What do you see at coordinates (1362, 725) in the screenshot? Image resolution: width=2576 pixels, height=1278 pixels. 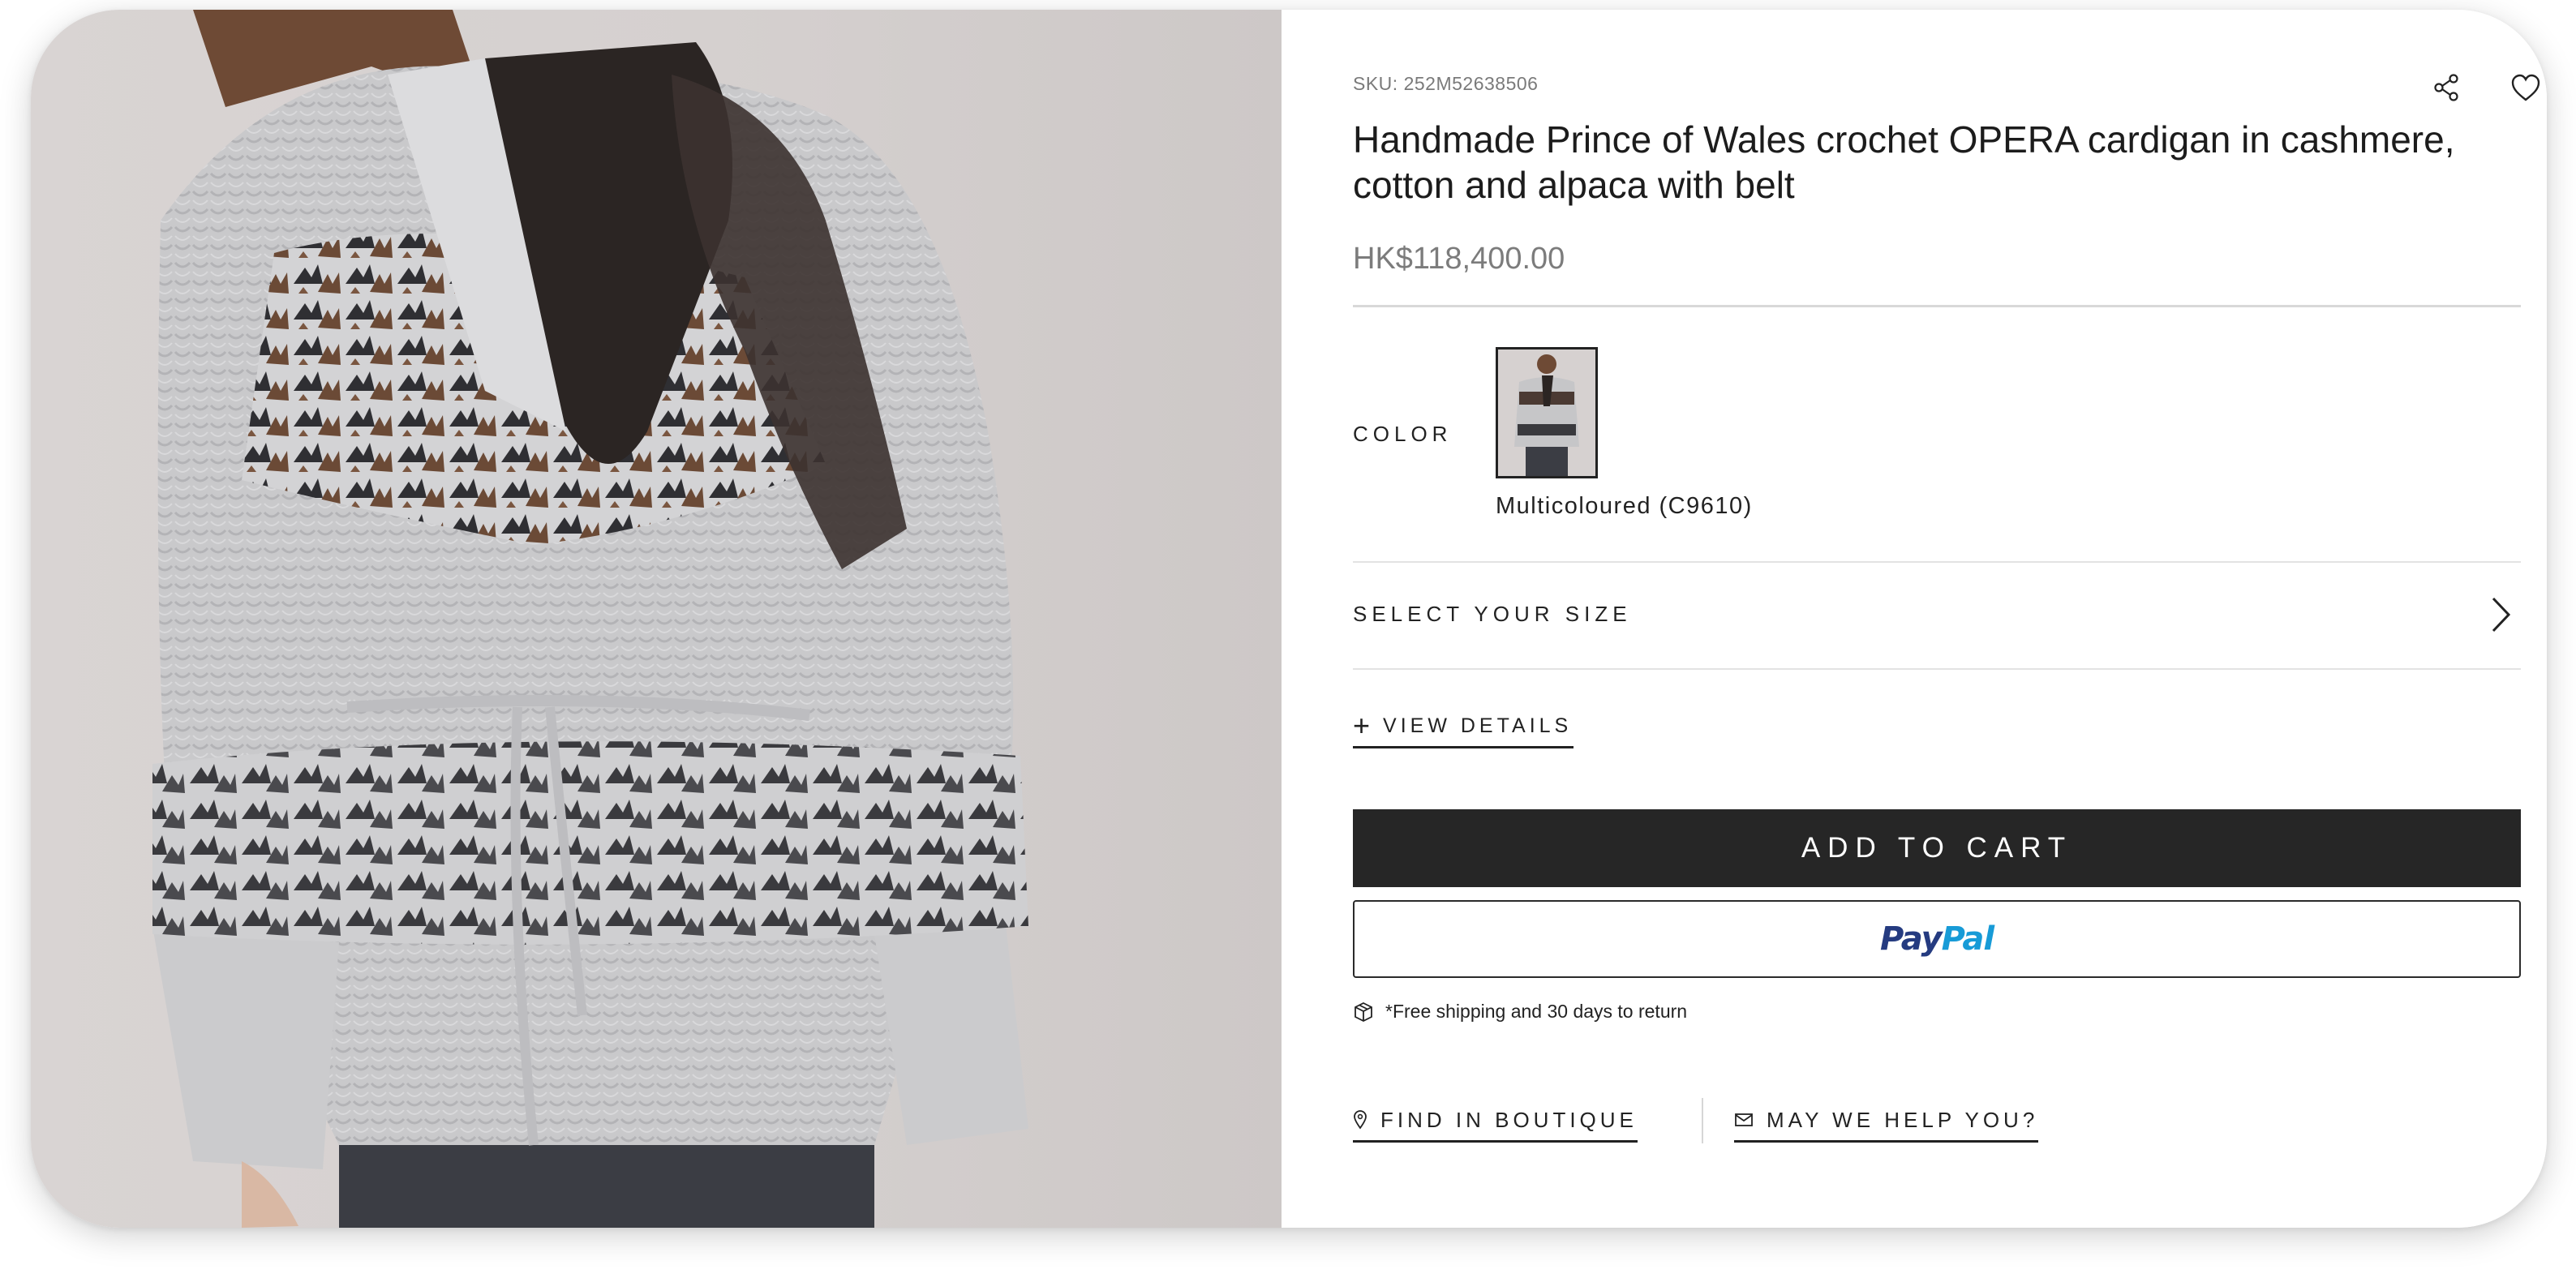 I see `plus-icon: +` at bounding box center [1362, 725].